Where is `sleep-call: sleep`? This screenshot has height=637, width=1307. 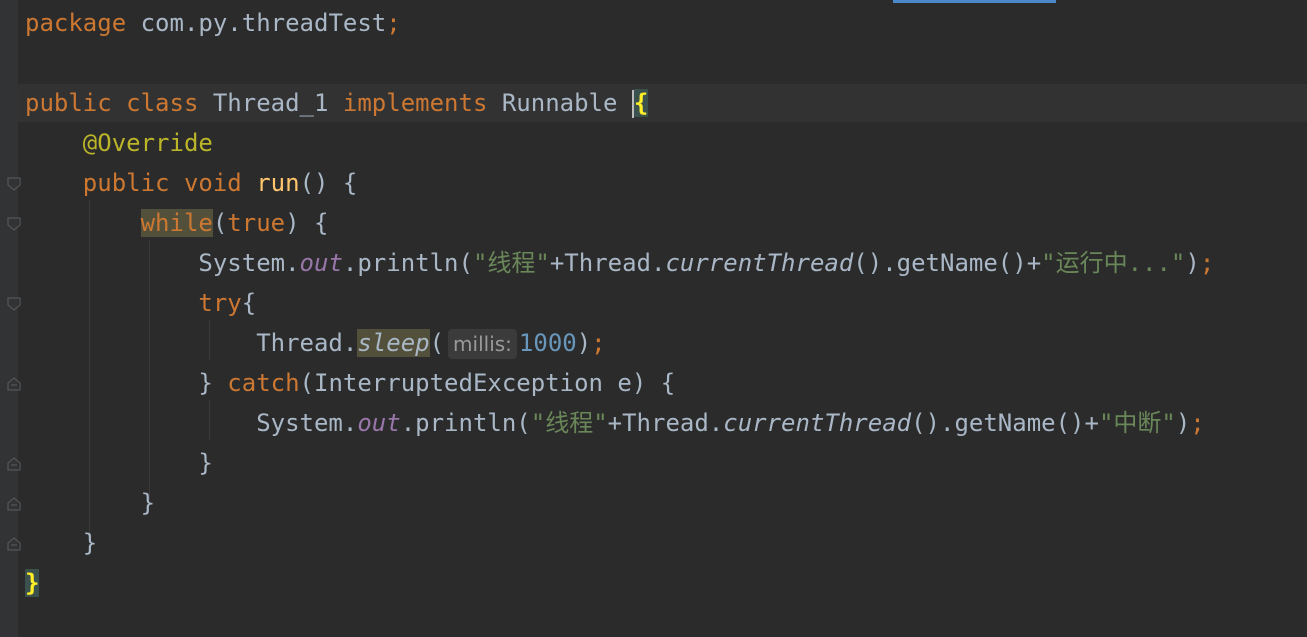
sleep-call: sleep is located at coordinates (393, 343).